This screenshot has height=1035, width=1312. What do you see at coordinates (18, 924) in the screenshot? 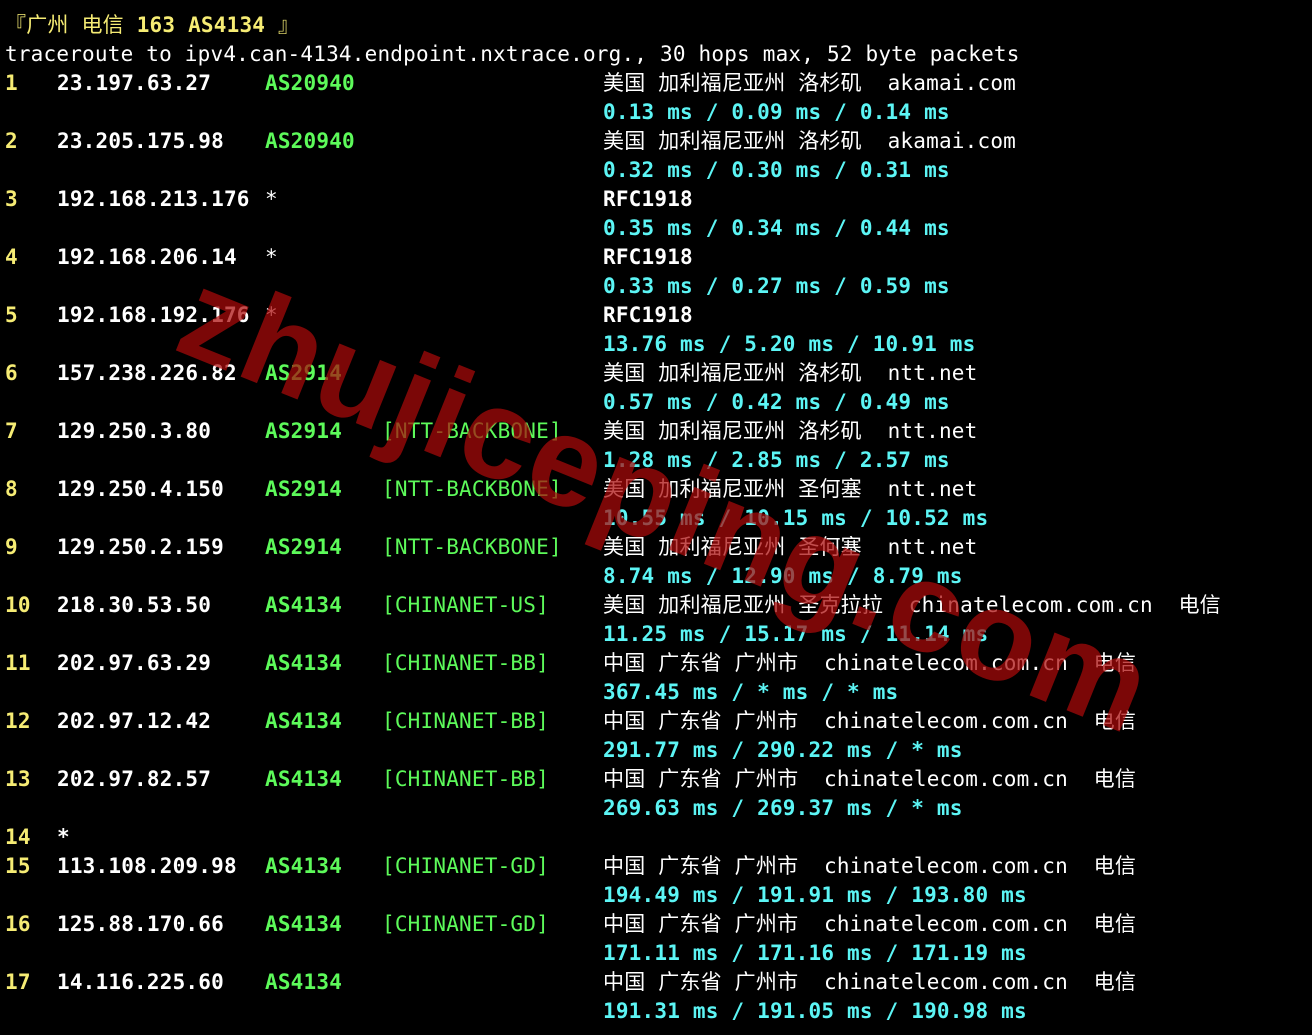
I see `hop-number: 16` at bounding box center [18, 924].